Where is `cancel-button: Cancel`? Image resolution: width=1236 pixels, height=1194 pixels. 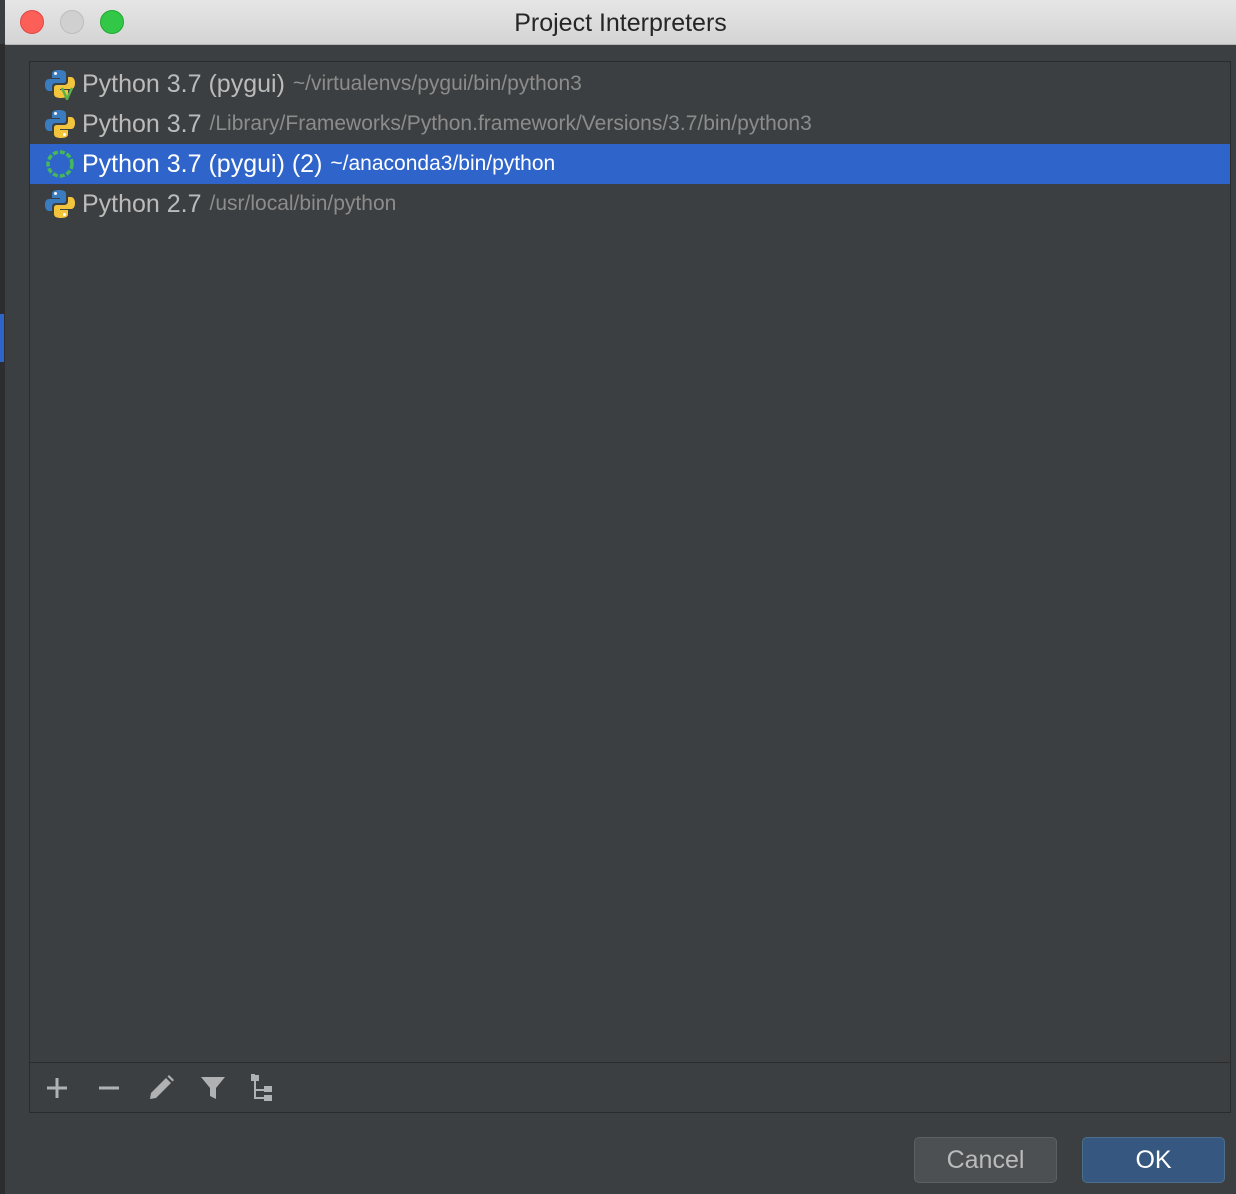 cancel-button: Cancel is located at coordinates (985, 1160).